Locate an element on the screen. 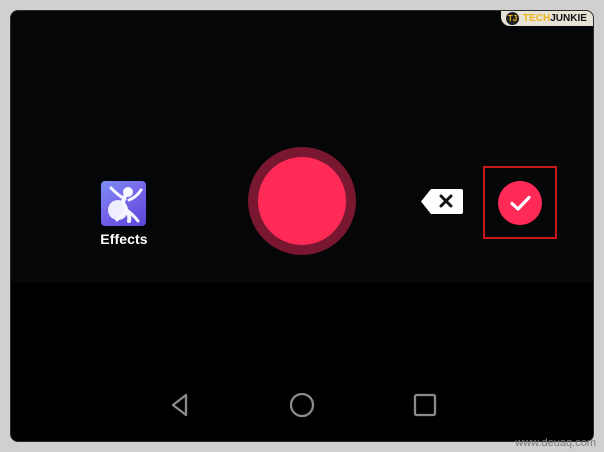 This screenshot has height=452, width=604. record-button-core is located at coordinates (302, 201).